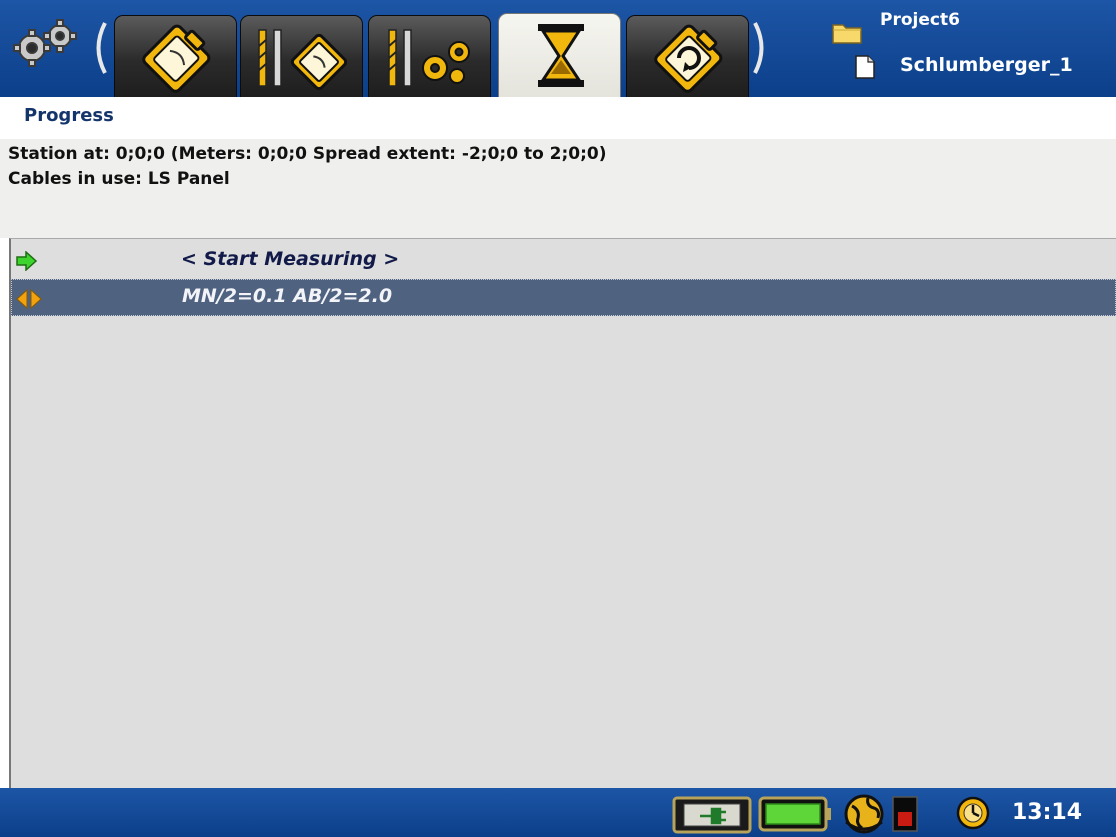  What do you see at coordinates (563, 260) in the screenshot?
I see `list-item-start-measuring: < Start Measuring >` at bounding box center [563, 260].